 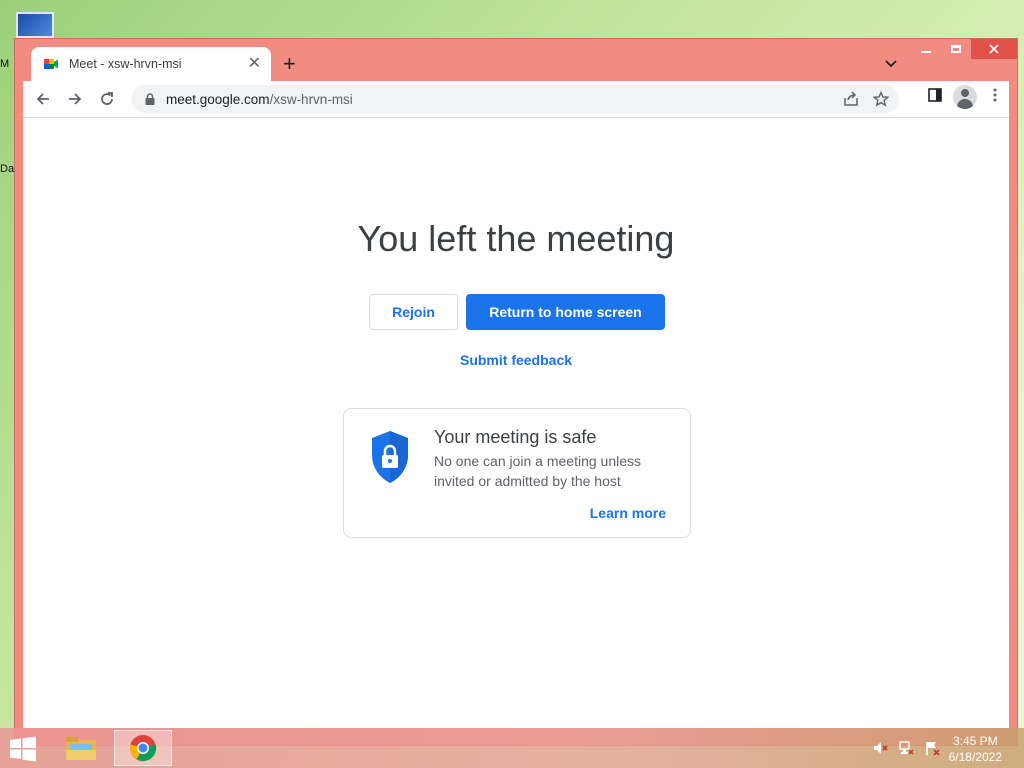 I want to click on profile-avatar-icon, so click(x=965, y=97).